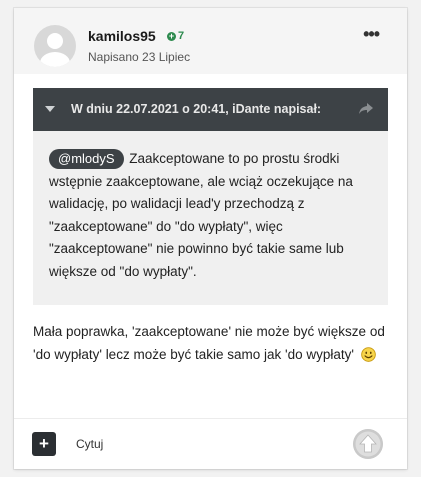 Image resolution: width=421 pixels, height=477 pixels. Describe the element at coordinates (89, 444) in the screenshot. I see `quote-button: Cytuj` at that location.